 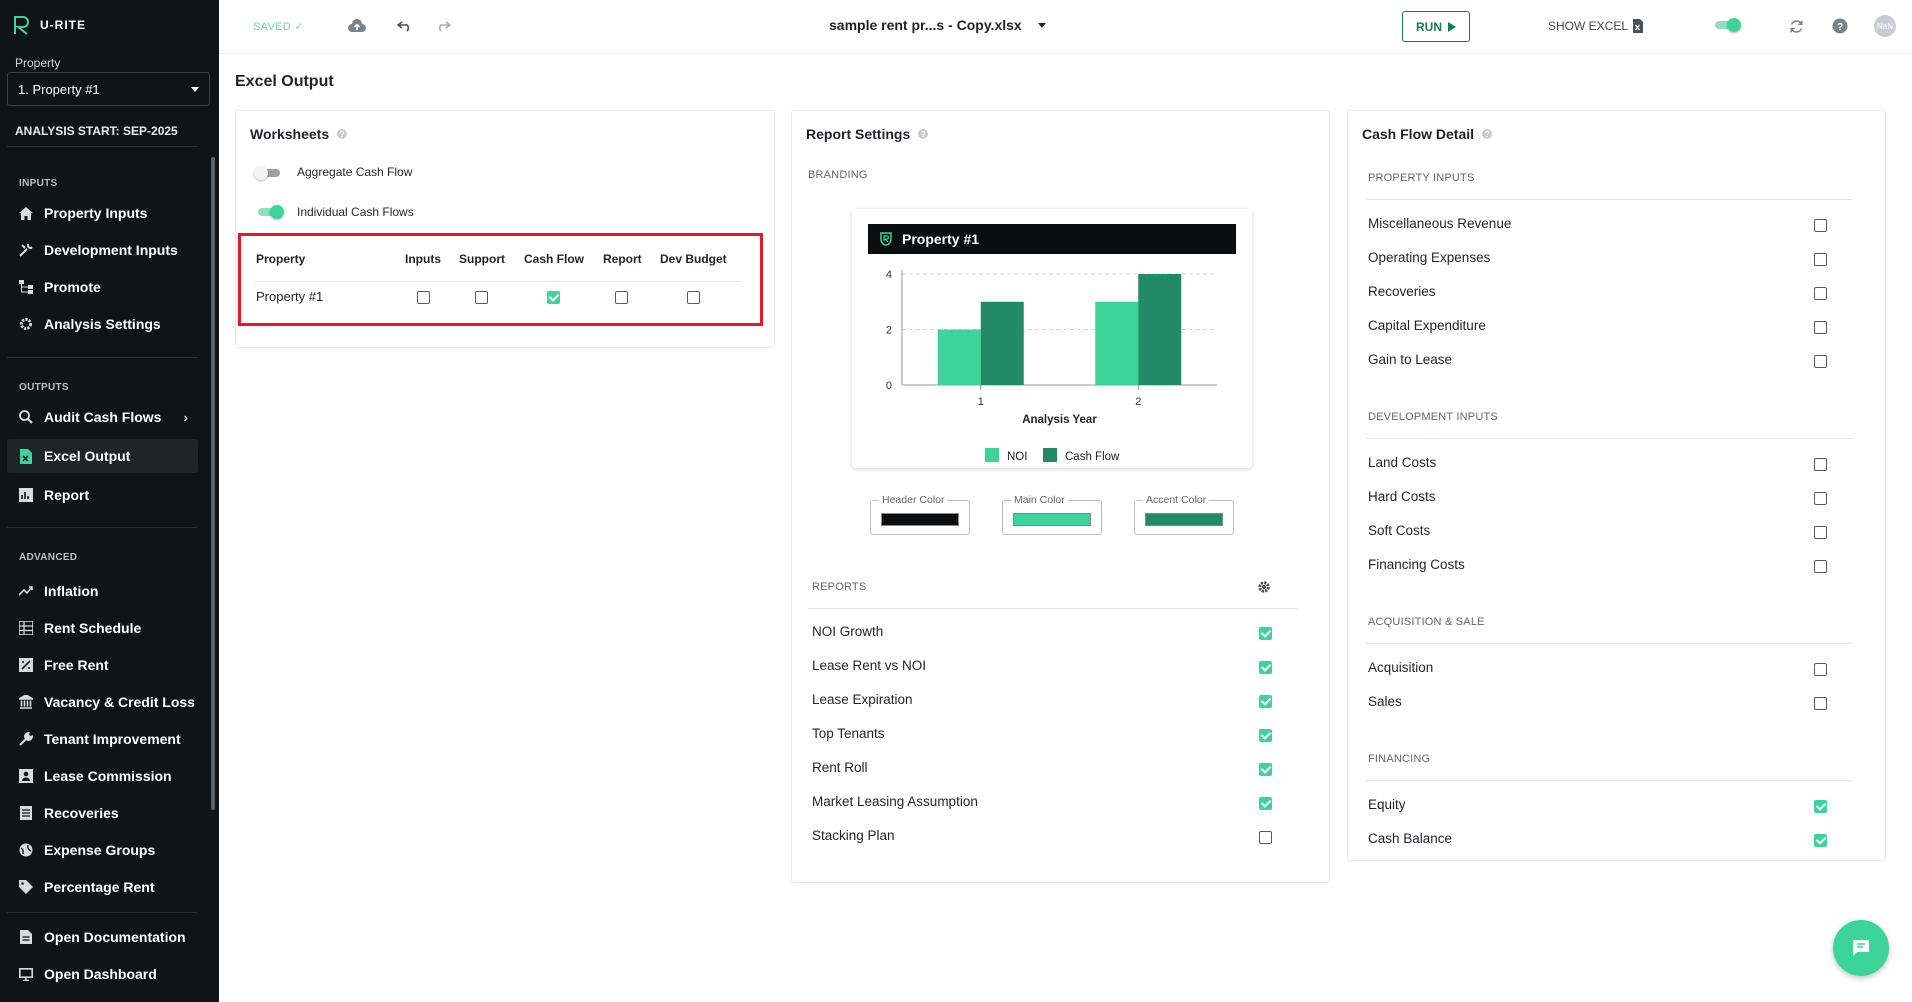 What do you see at coordinates (443, 26) in the screenshot?
I see `redo-icon` at bounding box center [443, 26].